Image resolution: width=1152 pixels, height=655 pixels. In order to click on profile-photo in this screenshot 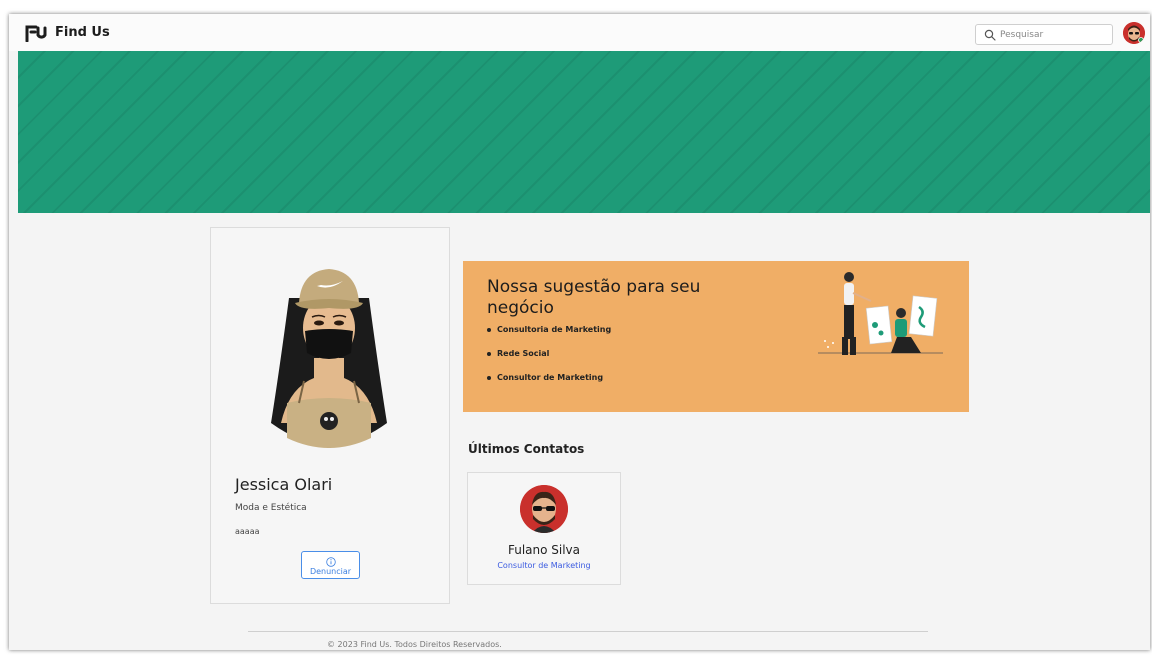, I will do `click(329, 358)`.